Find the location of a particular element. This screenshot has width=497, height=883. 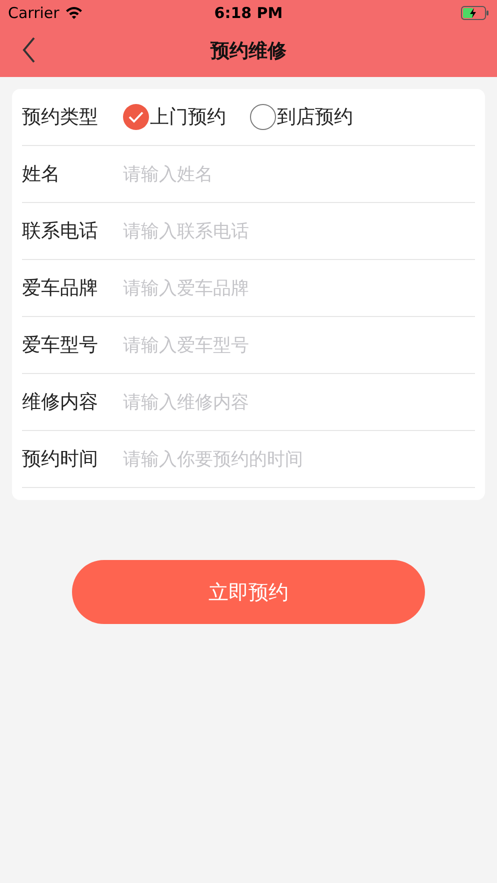

input-field: 请输入你要预约的时间 is located at coordinates (299, 459).